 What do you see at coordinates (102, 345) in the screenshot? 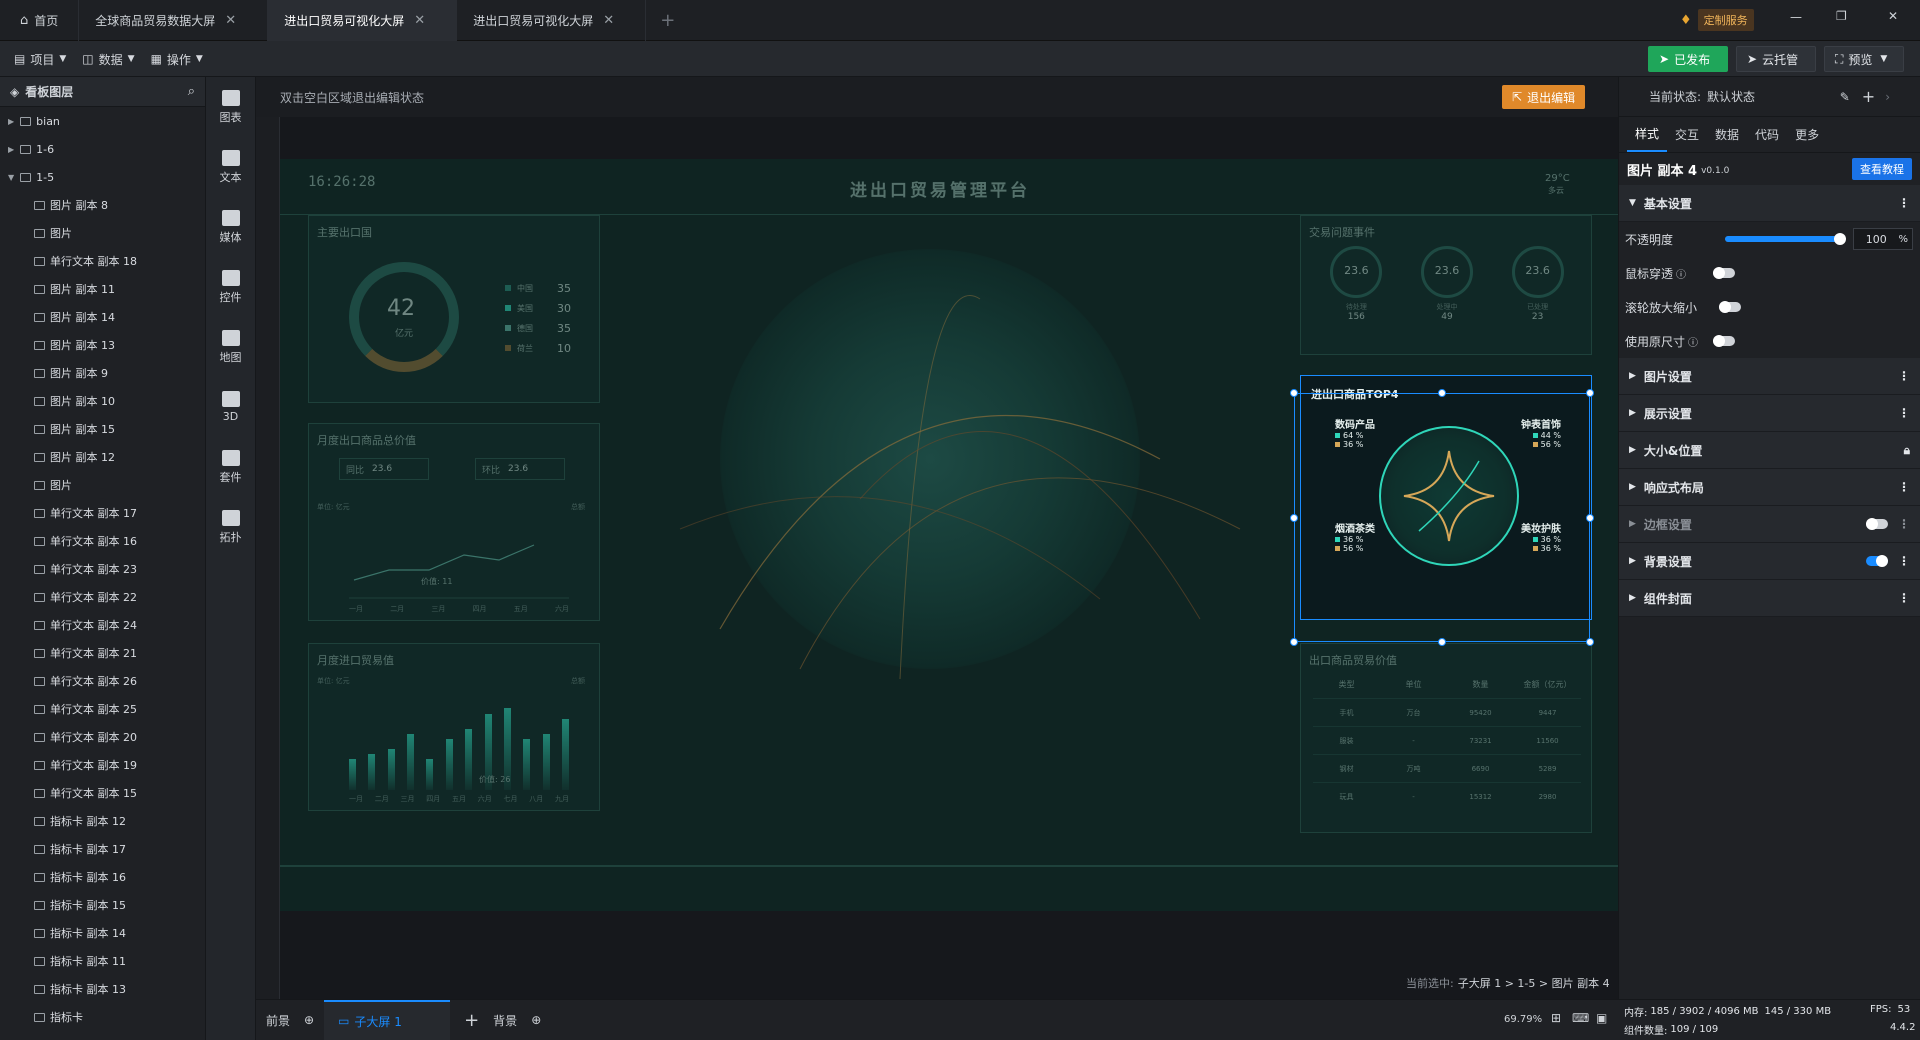
I see `layer-item: 图片 副本 13` at bounding box center [102, 345].